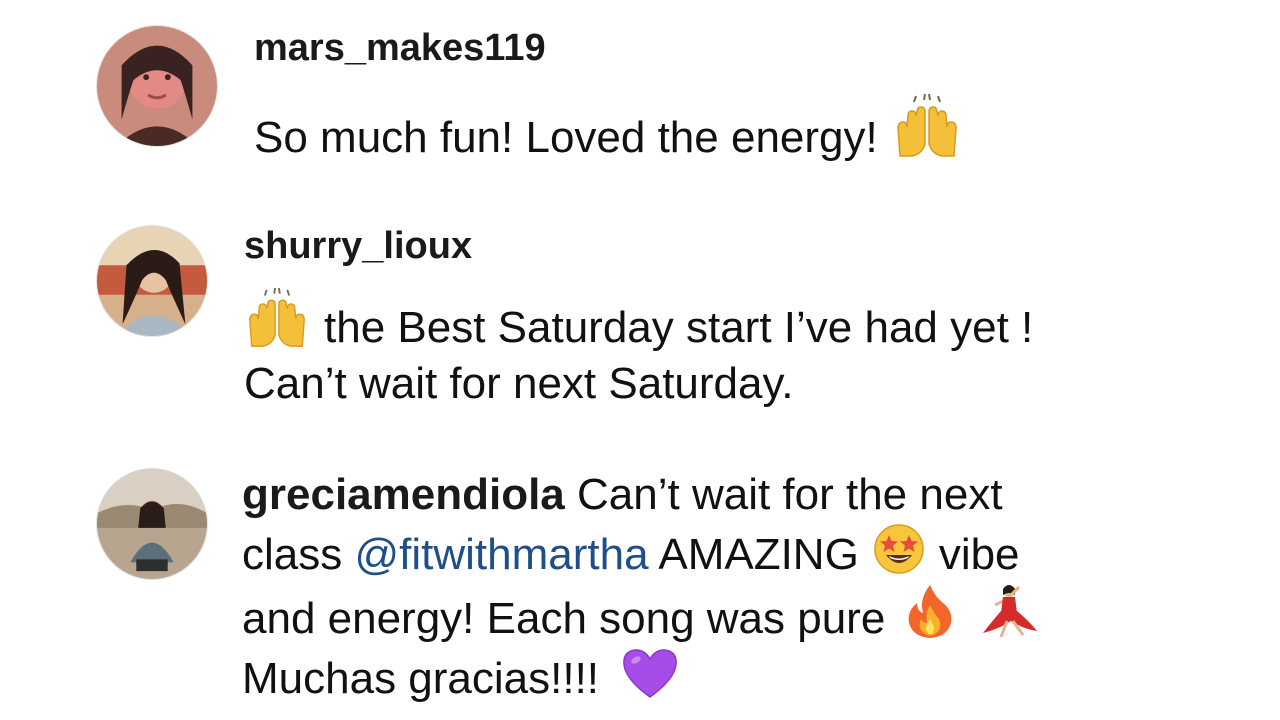 This screenshot has height=720, width=1280. Describe the element at coordinates (979, 554) in the screenshot. I see `comment-text-segment: vibe` at that location.